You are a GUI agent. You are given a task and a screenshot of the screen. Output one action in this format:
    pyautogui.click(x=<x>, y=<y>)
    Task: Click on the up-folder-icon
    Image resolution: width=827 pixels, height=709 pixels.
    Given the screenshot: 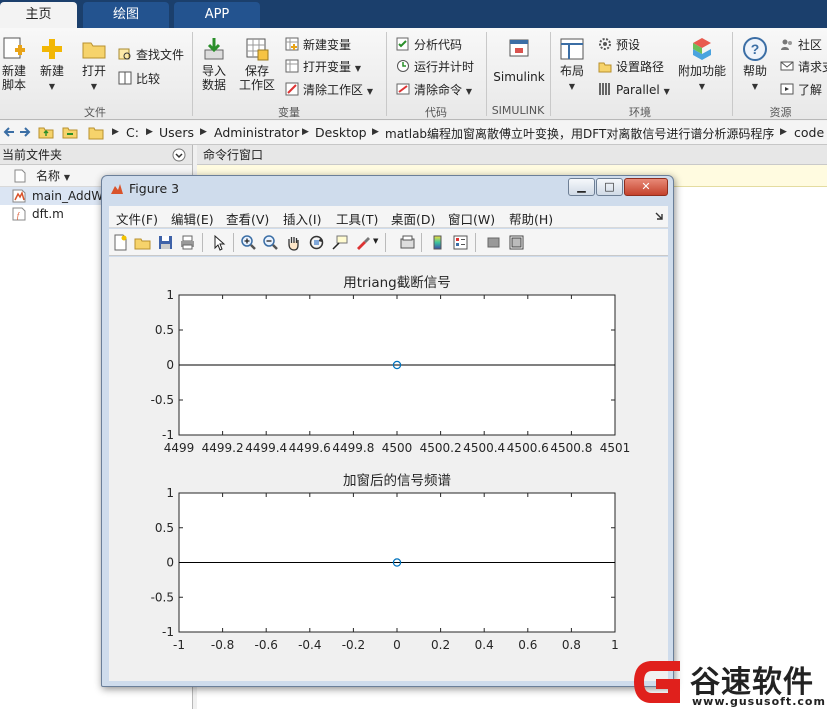 What is the action you would take?
    pyautogui.click(x=46, y=132)
    